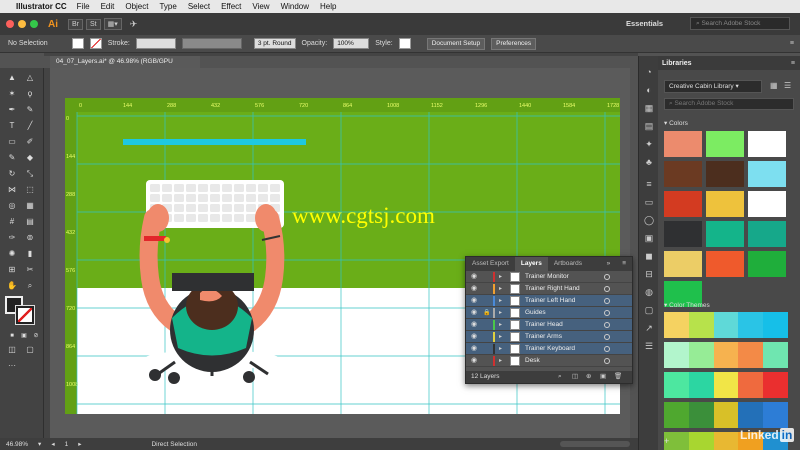  Describe the element at coordinates (67, 444) in the screenshot. I see `artboard-number: 1` at that location.